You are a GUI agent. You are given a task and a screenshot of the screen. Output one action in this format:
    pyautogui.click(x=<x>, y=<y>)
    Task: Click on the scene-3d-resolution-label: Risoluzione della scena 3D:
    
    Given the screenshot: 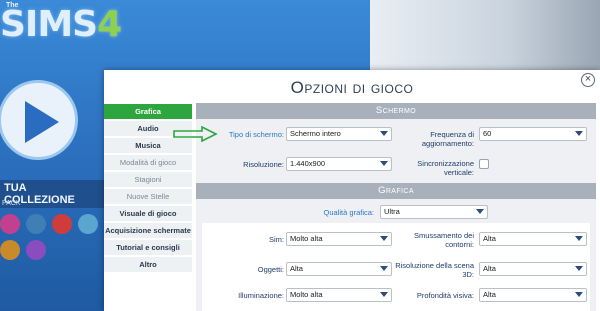 What is the action you would take?
    pyautogui.click(x=434, y=270)
    